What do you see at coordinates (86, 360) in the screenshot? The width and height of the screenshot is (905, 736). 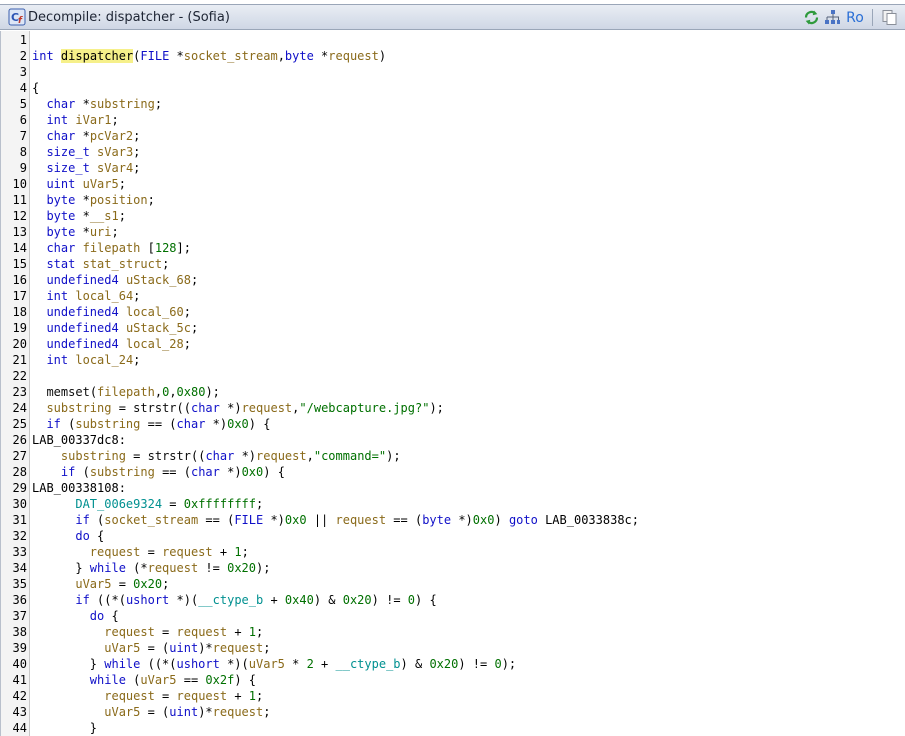 I see `code-text: int local_24;` at bounding box center [86, 360].